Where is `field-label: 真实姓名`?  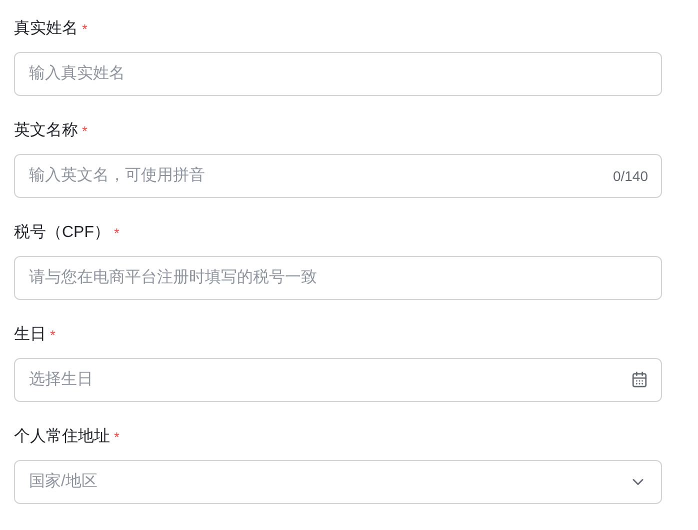 field-label: 真实姓名 is located at coordinates (46, 28).